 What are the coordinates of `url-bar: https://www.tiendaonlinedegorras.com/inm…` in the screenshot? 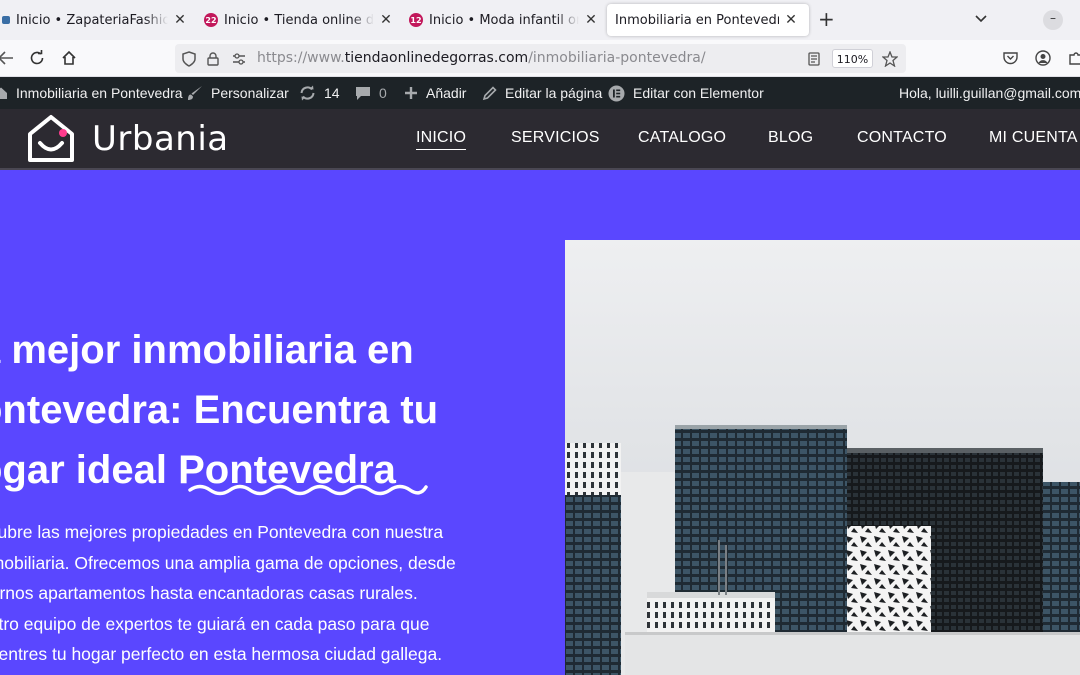 It's located at (540, 58).